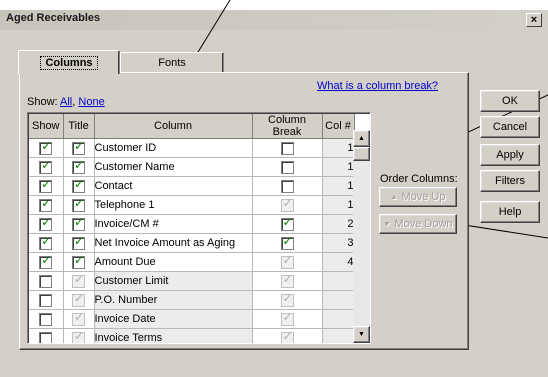 The height and width of the screenshot is (377, 548). I want to click on header-title: Title, so click(79, 126).